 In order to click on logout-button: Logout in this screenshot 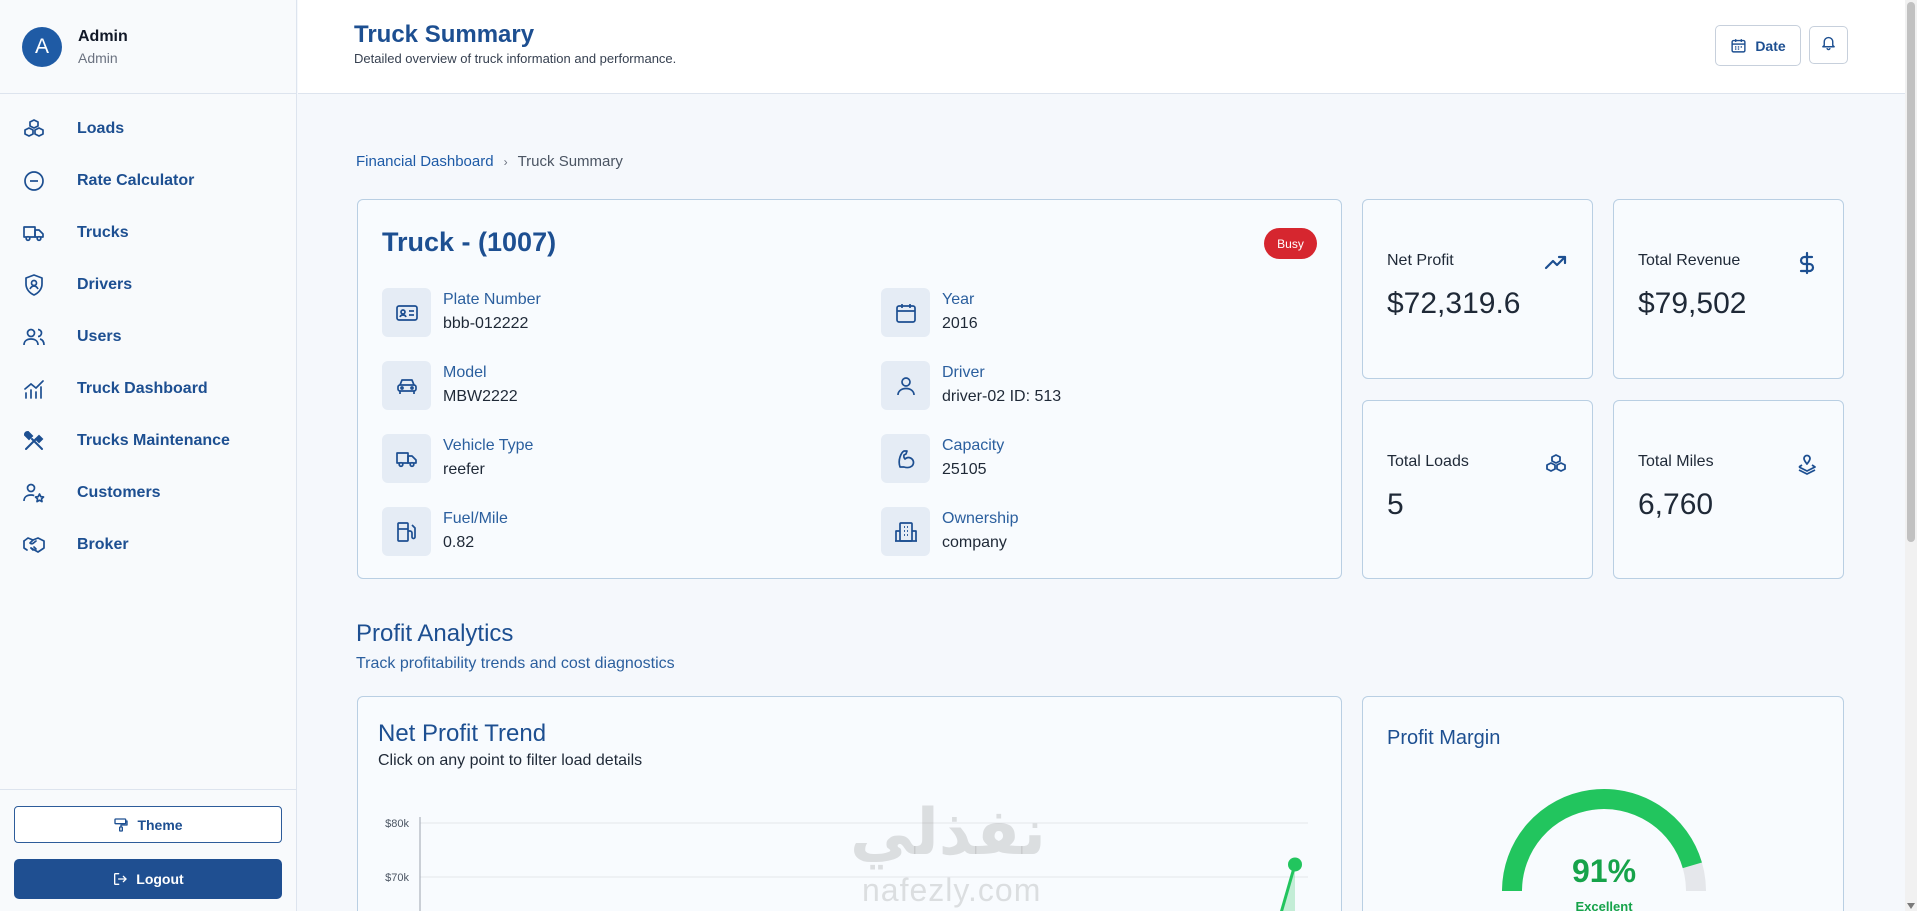, I will do `click(148, 879)`.